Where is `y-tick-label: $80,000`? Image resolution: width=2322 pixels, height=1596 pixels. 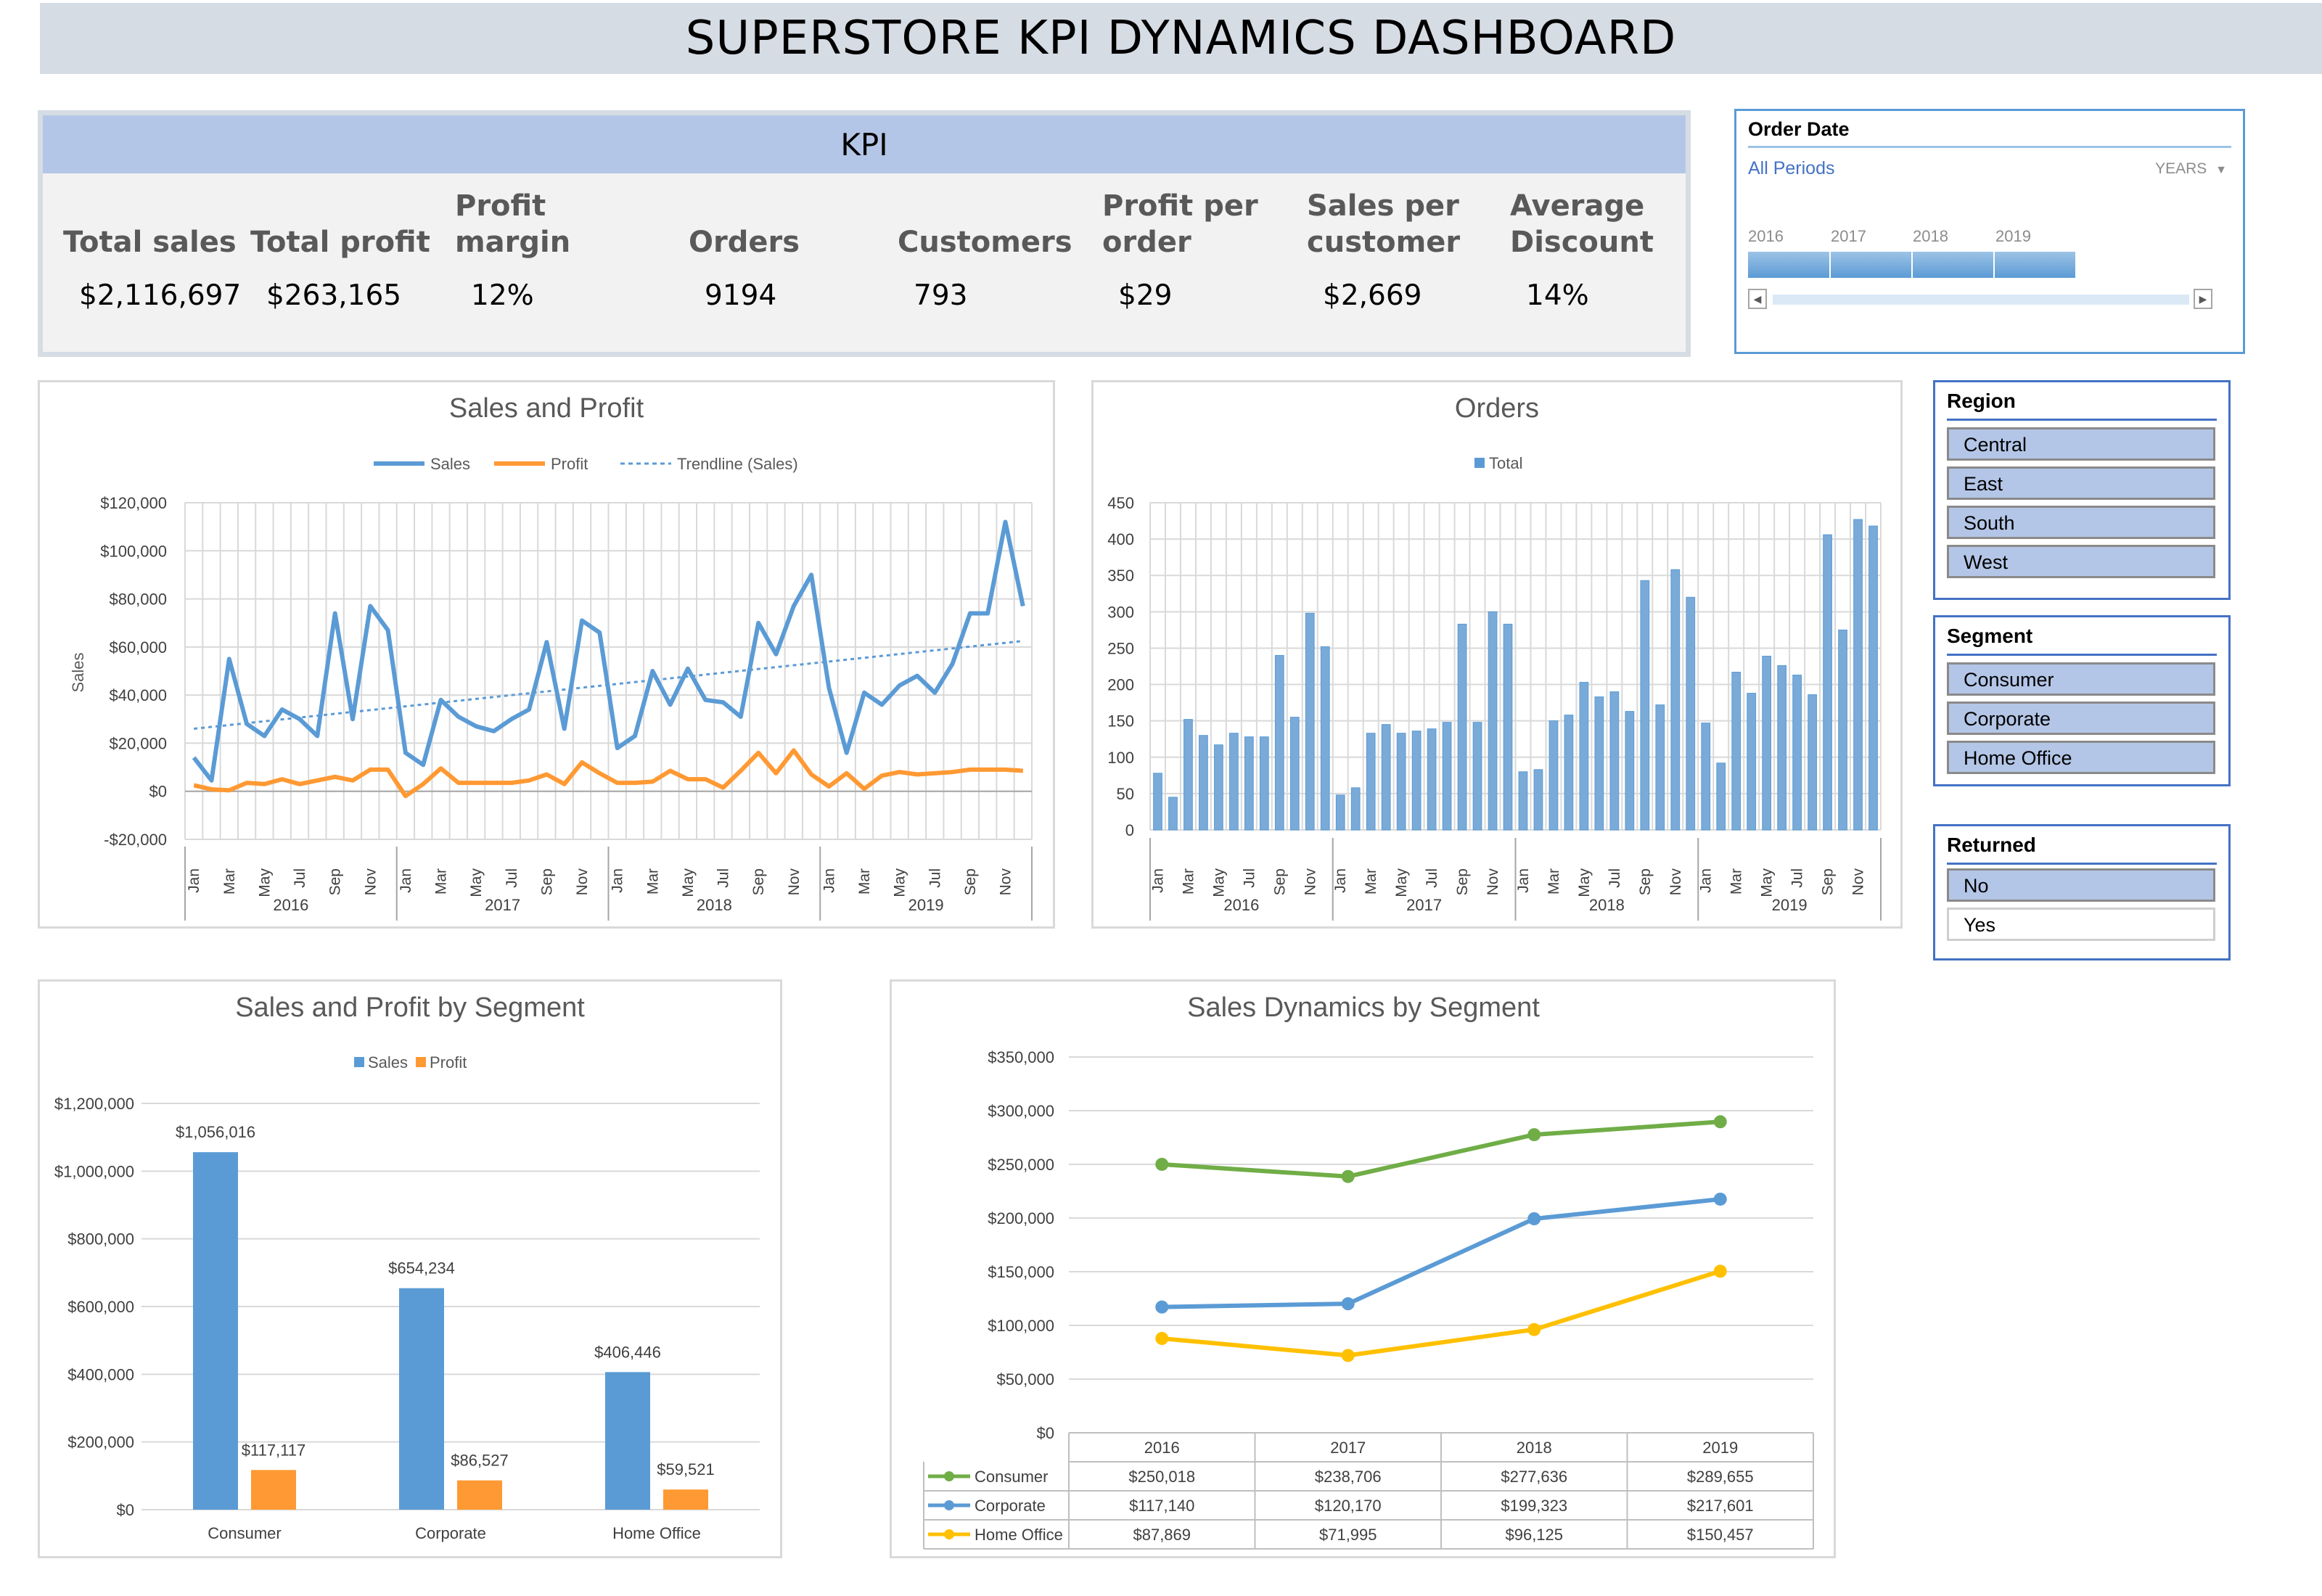 y-tick-label: $80,000 is located at coordinates (138, 600).